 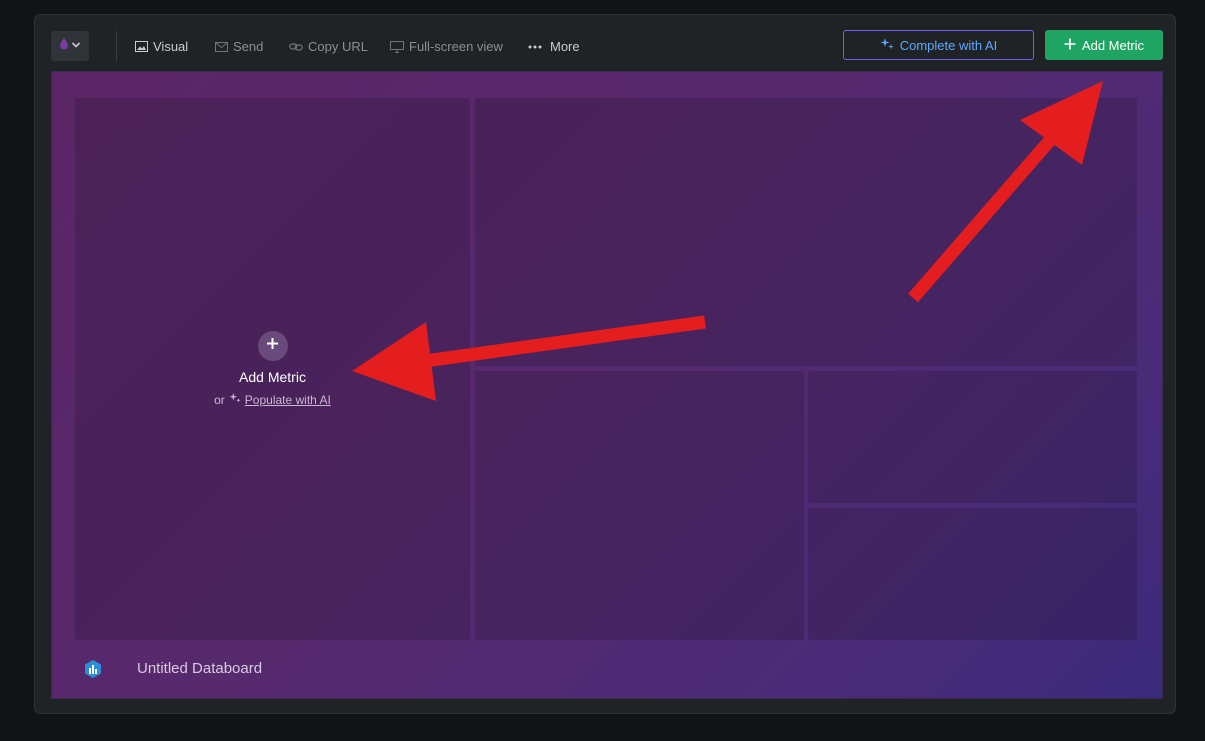 I want to click on or-label: or, so click(x=219, y=399).